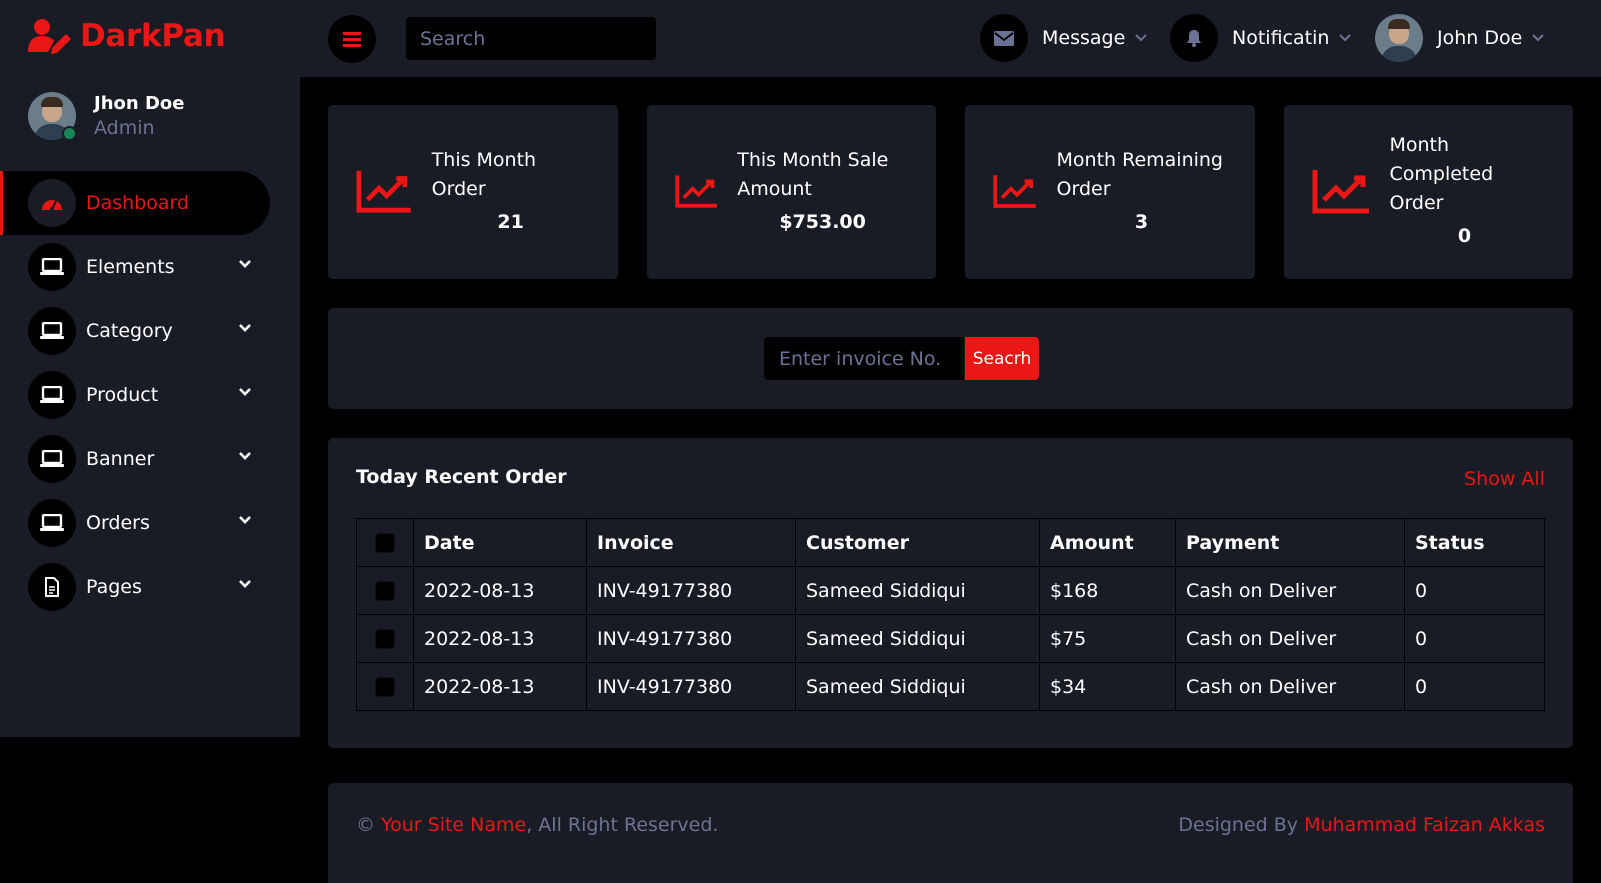  What do you see at coordinates (1004, 38) in the screenshot?
I see `envelope-icon` at bounding box center [1004, 38].